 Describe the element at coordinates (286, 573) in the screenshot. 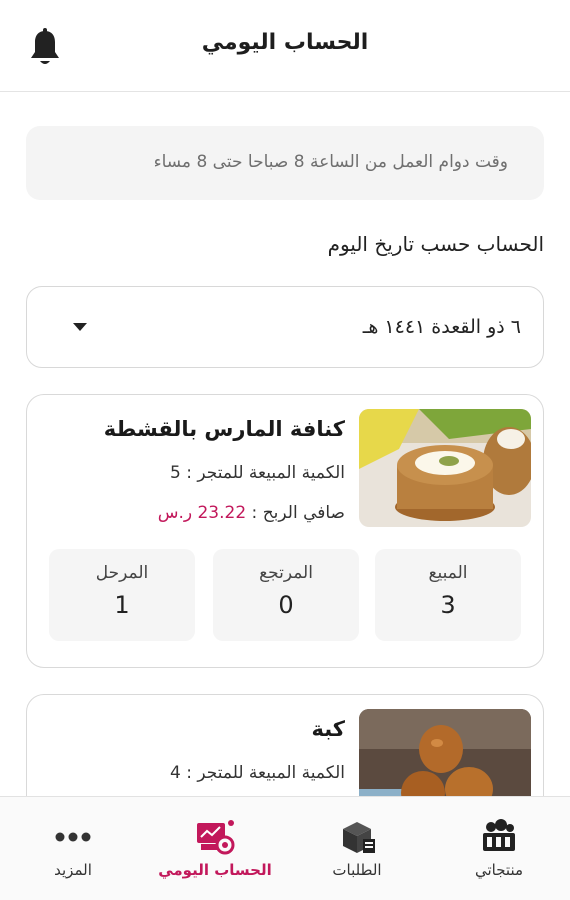

I see `stat-returned-label: المرتجع` at that location.